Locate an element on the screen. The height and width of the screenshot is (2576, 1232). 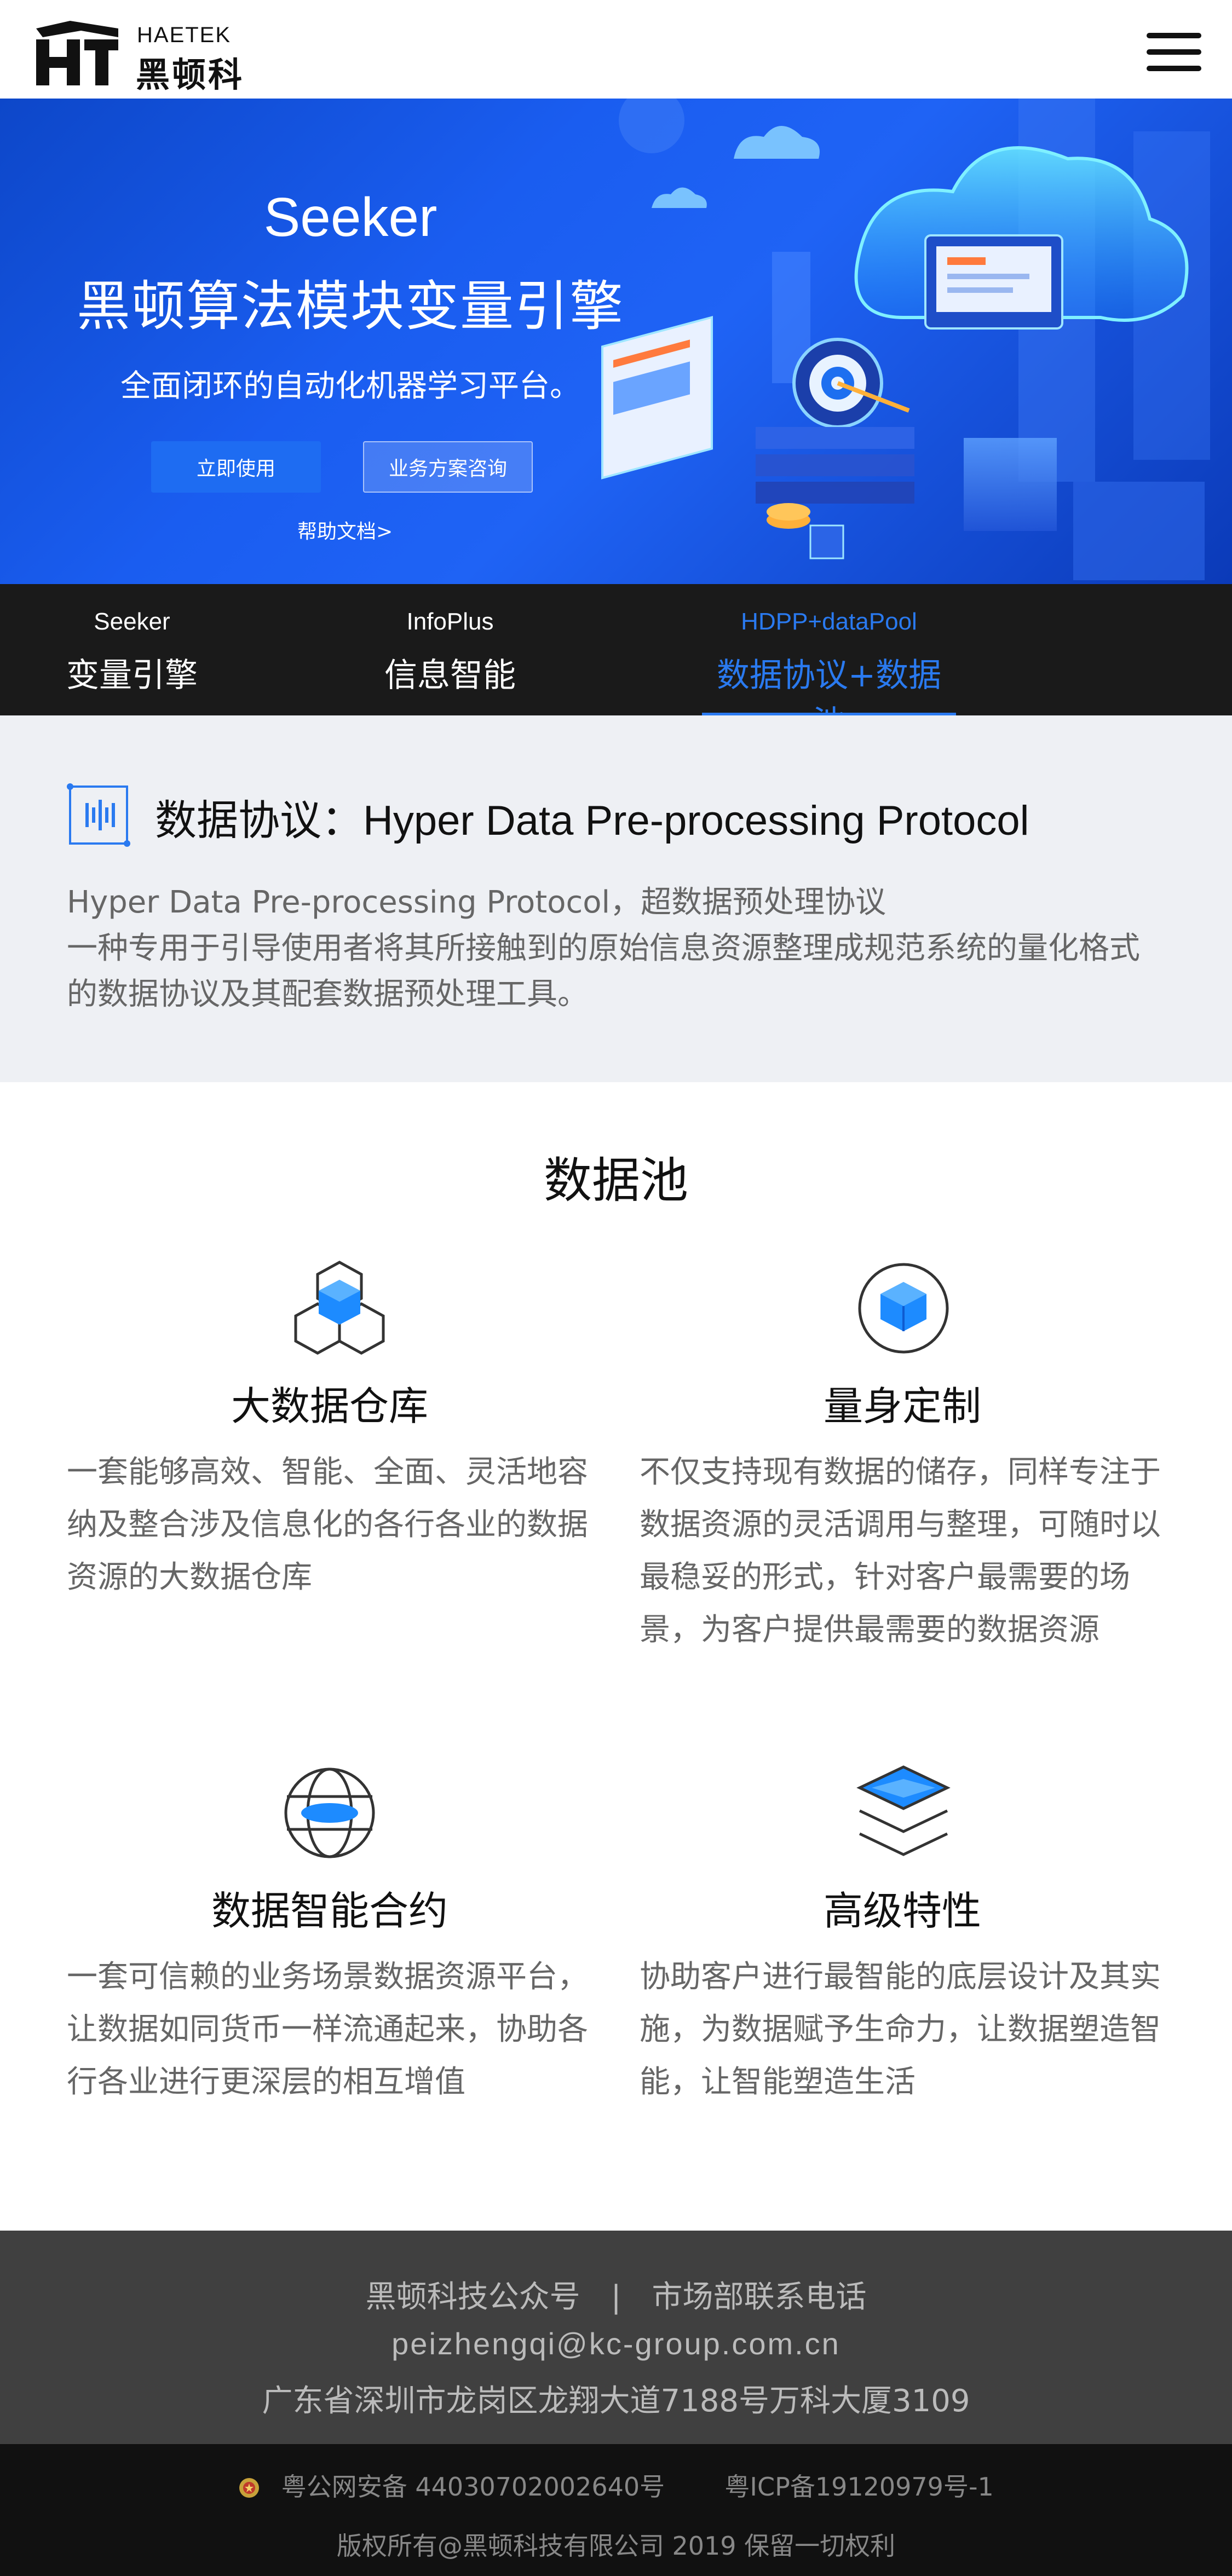
top-bar: HAETEK 黑顿科技 is located at coordinates (616, 72).